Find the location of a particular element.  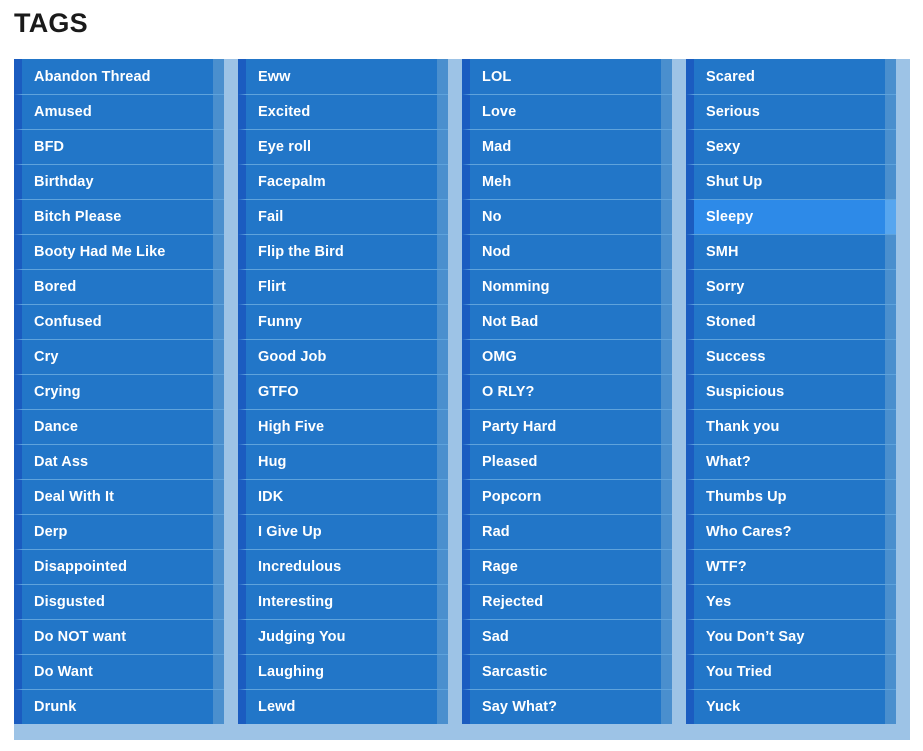

tag-item: Mad is located at coordinates (567, 146).